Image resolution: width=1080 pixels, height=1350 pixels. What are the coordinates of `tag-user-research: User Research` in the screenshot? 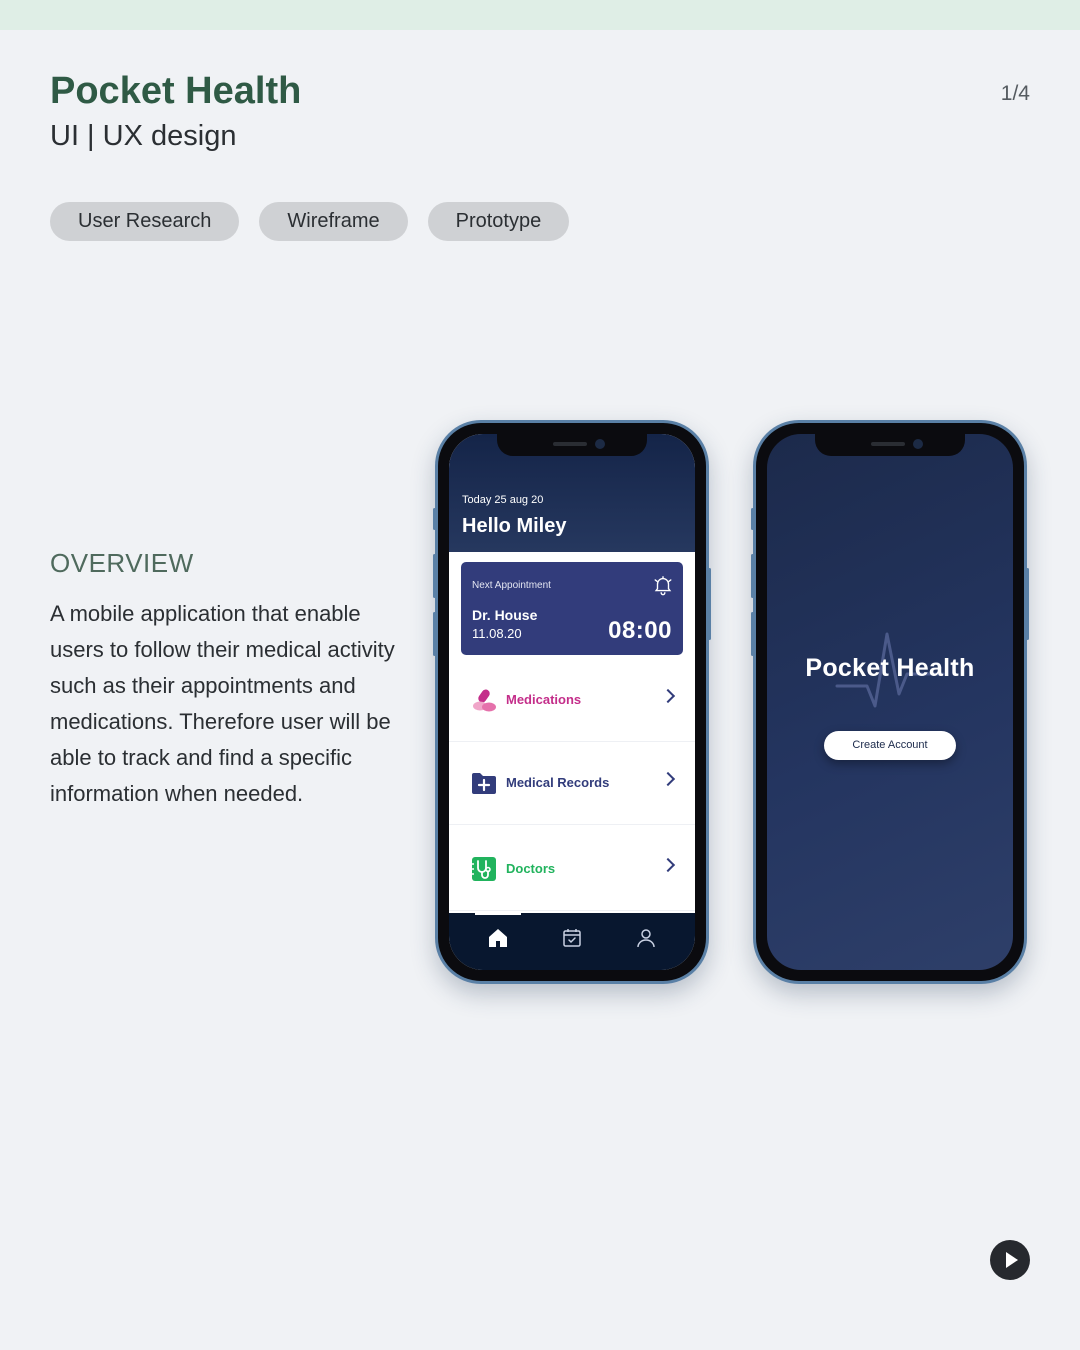 It's located at (145, 221).